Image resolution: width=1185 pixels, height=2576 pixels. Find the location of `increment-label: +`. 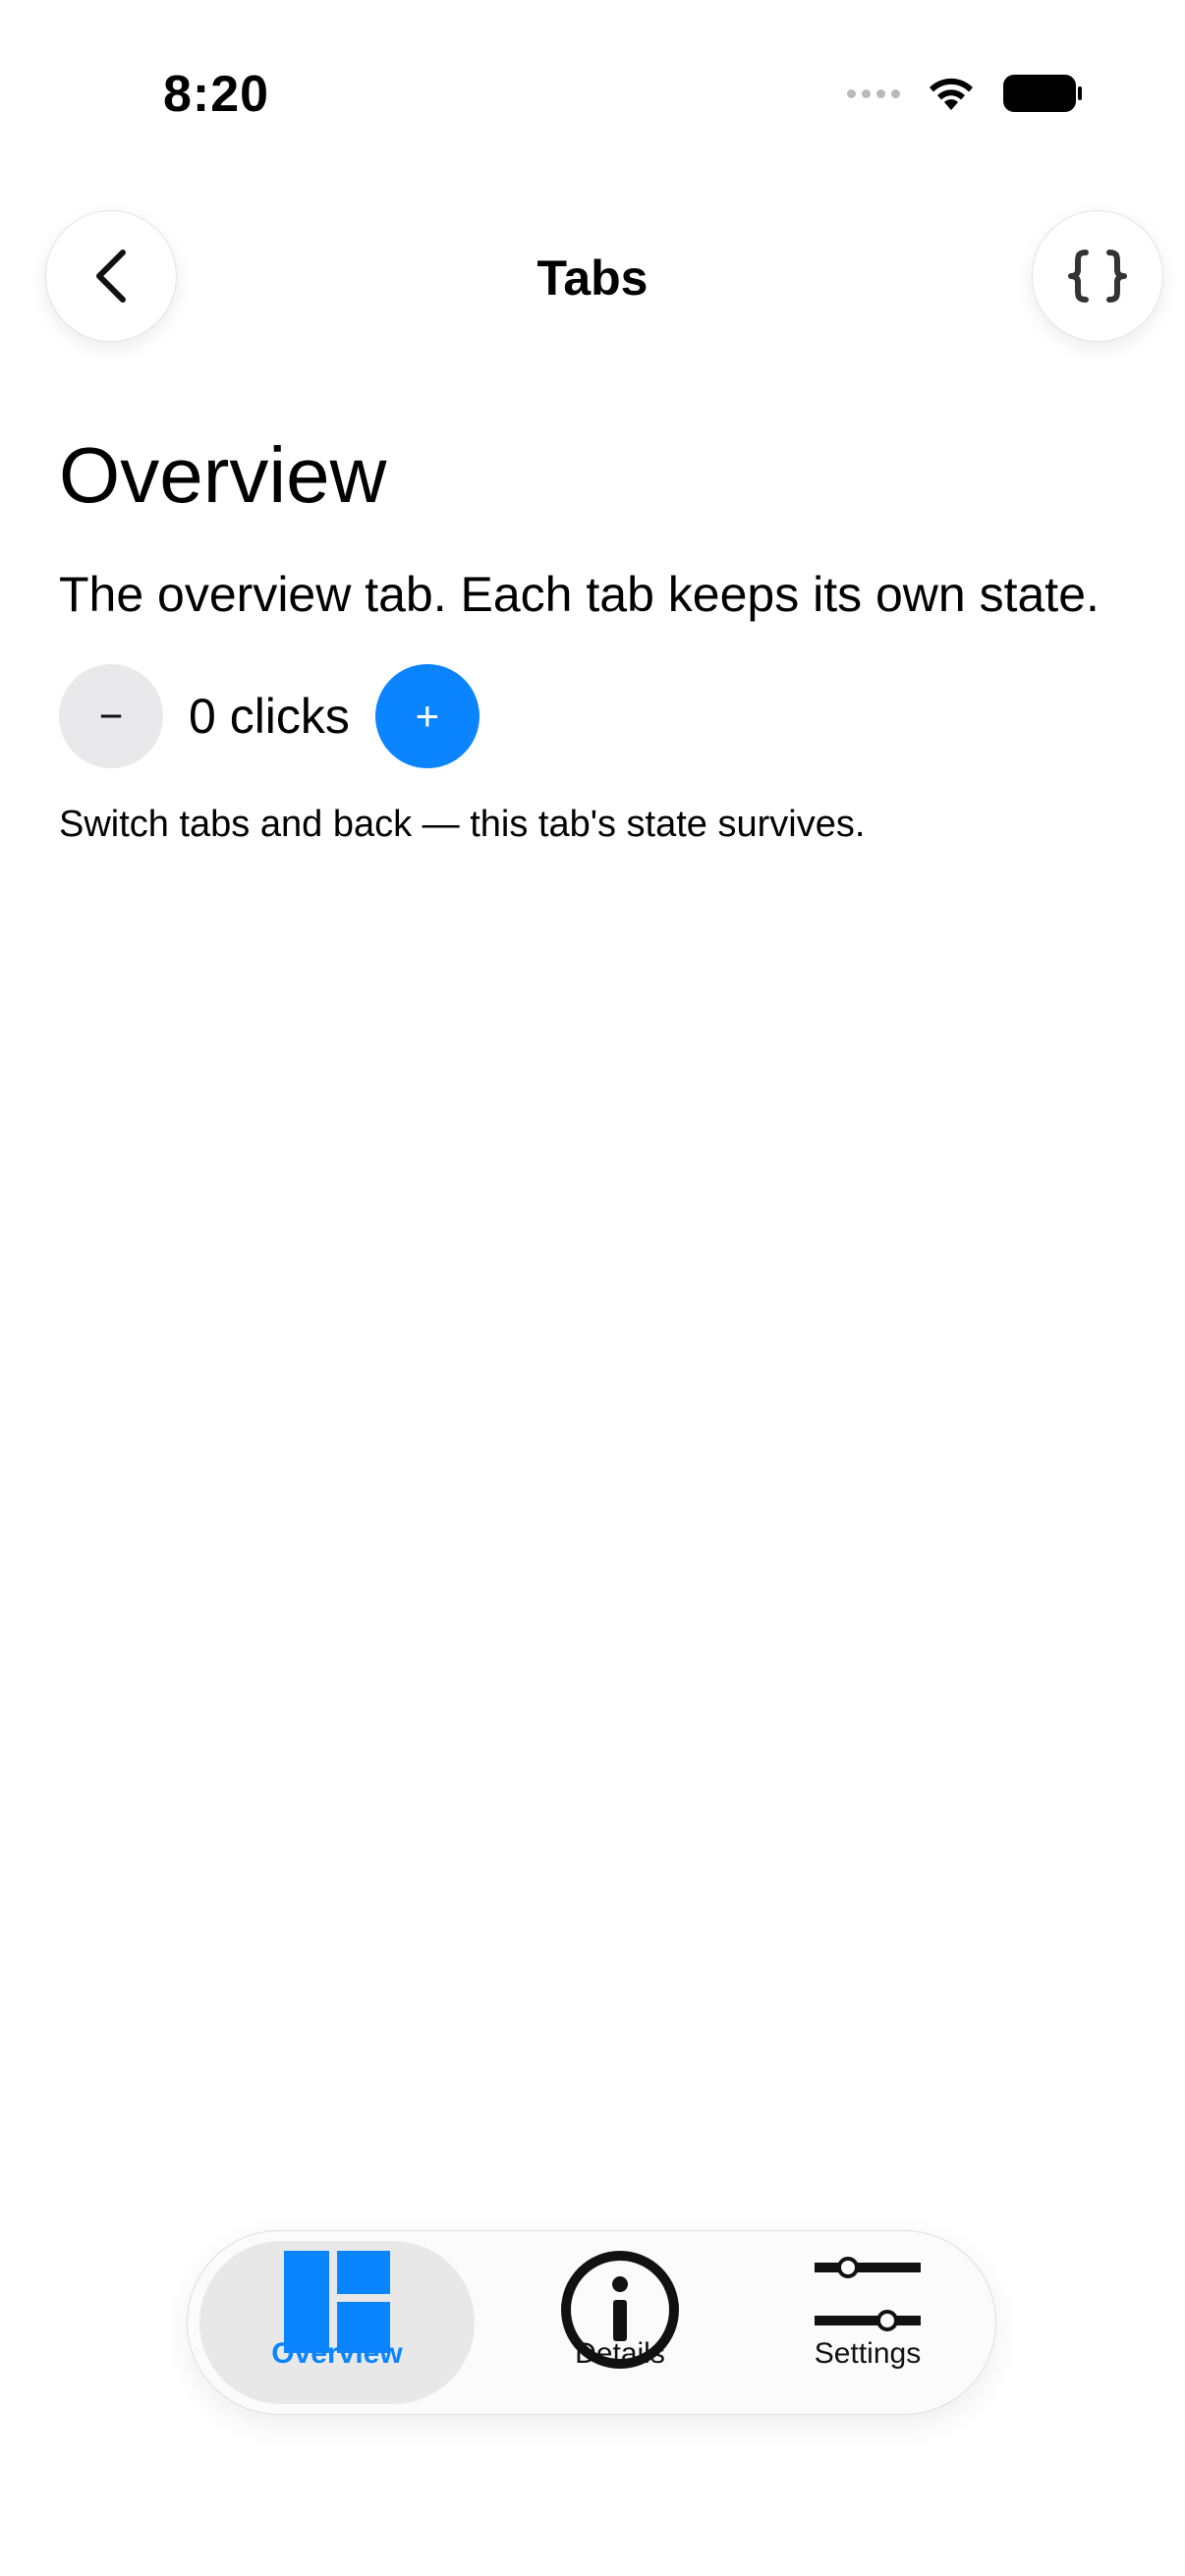

increment-label: + is located at coordinates (428, 716).